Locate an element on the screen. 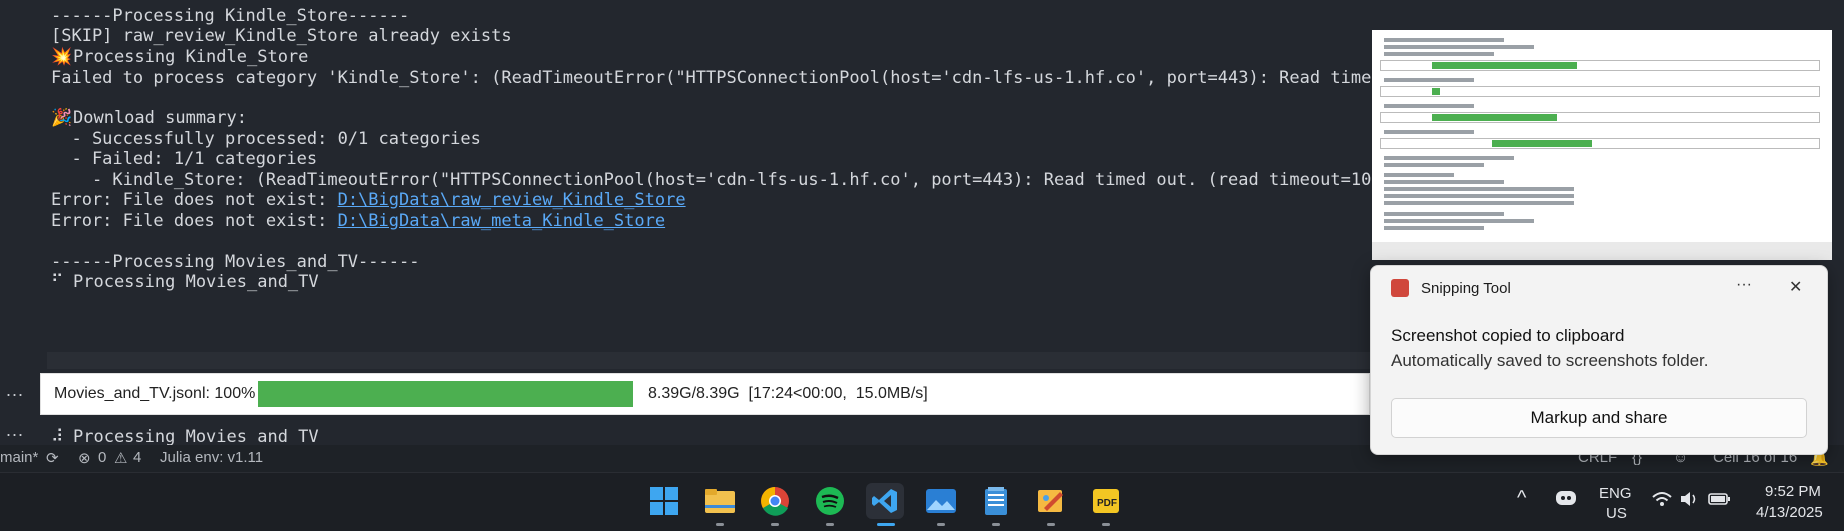 The image size is (1844, 531). error-count: 0 is located at coordinates (102, 457).